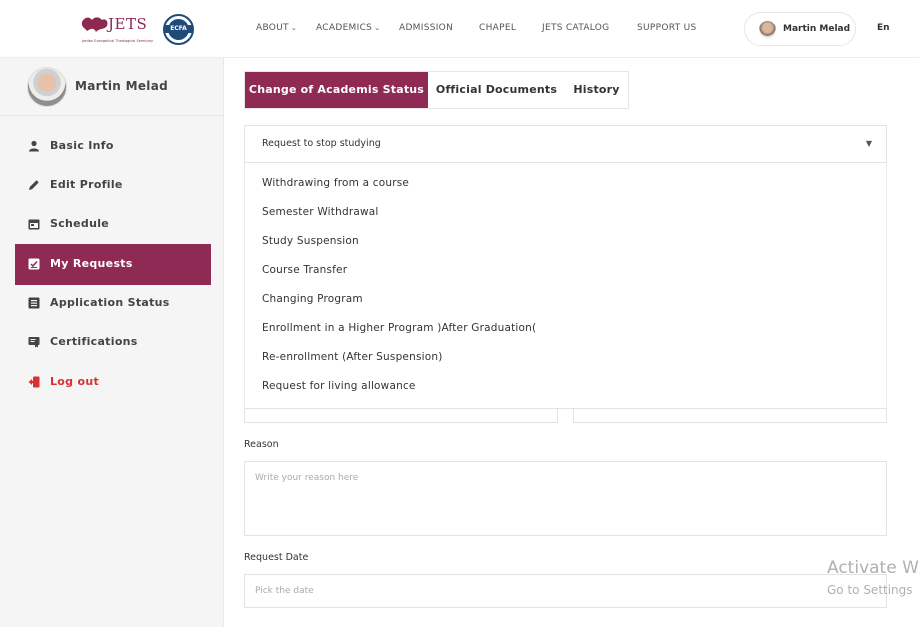  I want to click on sidebar-item-my-requests: My Requests, so click(113, 264).